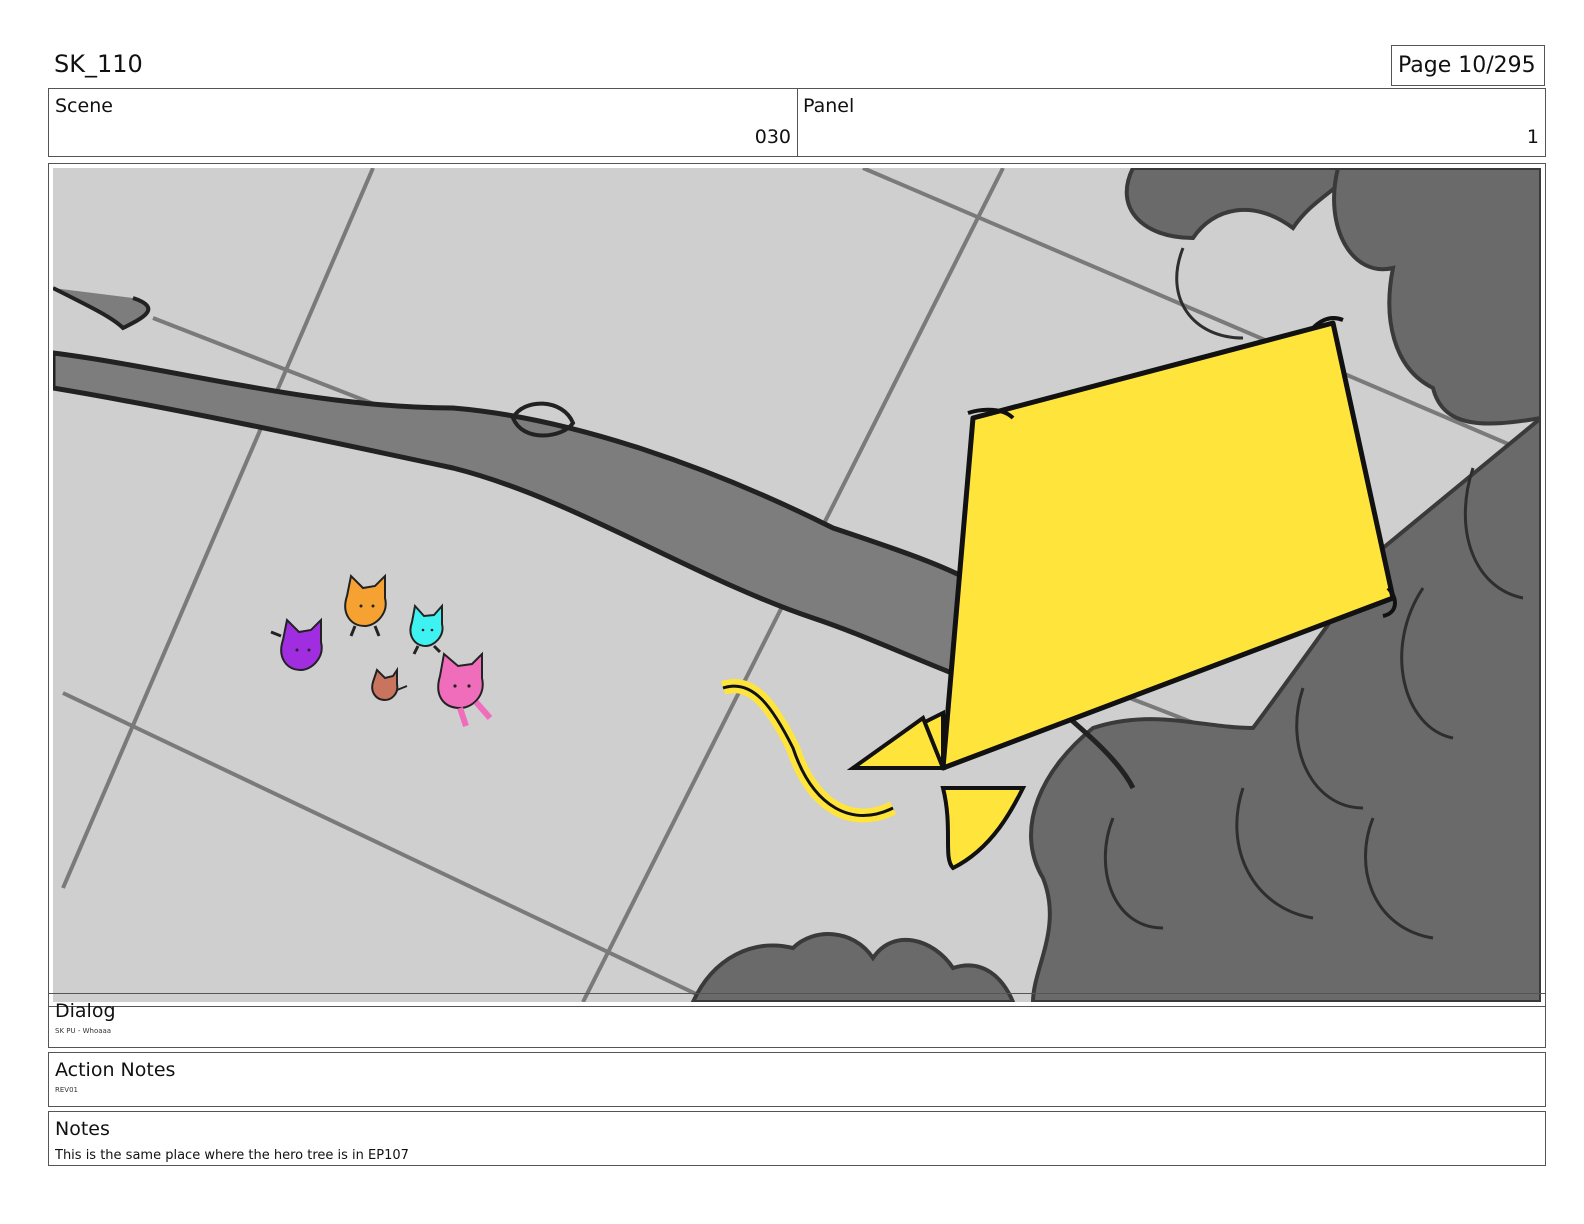  I want to click on action-notes-text: REV01, so click(66, 1090).